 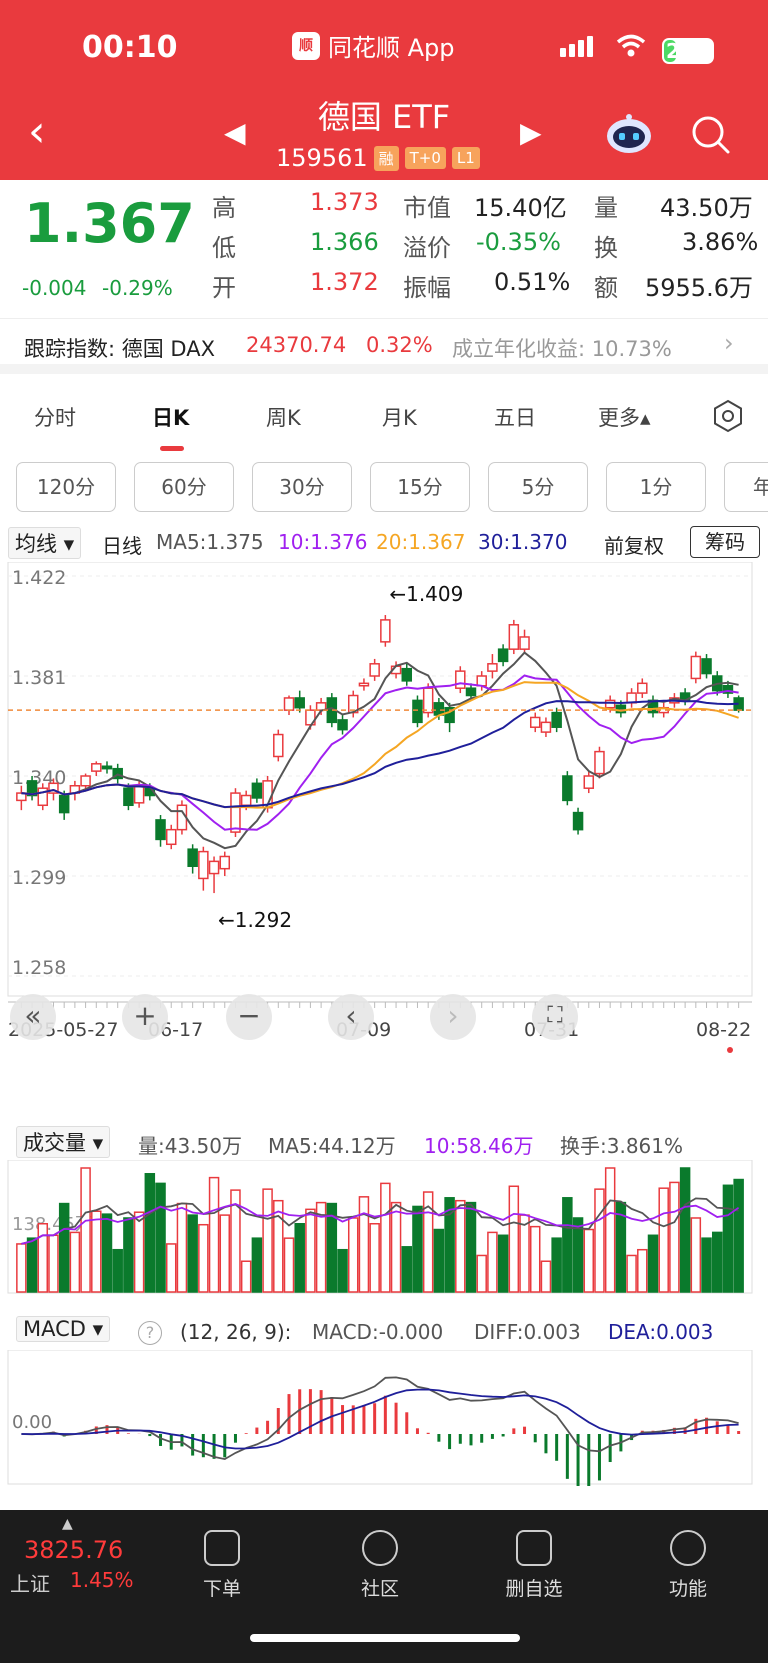 I want to click on volume-value: 量:43.50万, so click(x=190, y=1146).